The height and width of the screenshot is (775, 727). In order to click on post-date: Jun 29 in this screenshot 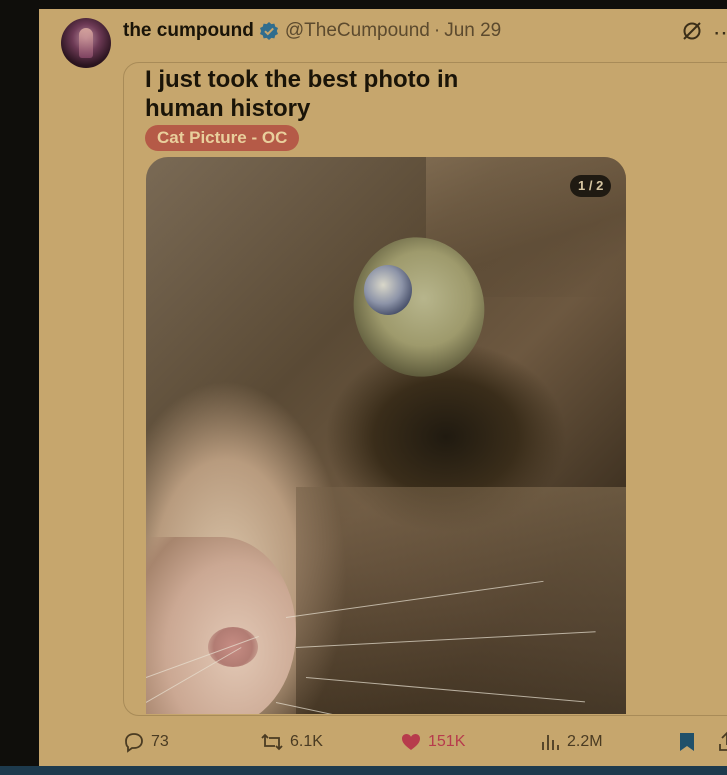, I will do `click(472, 31)`.